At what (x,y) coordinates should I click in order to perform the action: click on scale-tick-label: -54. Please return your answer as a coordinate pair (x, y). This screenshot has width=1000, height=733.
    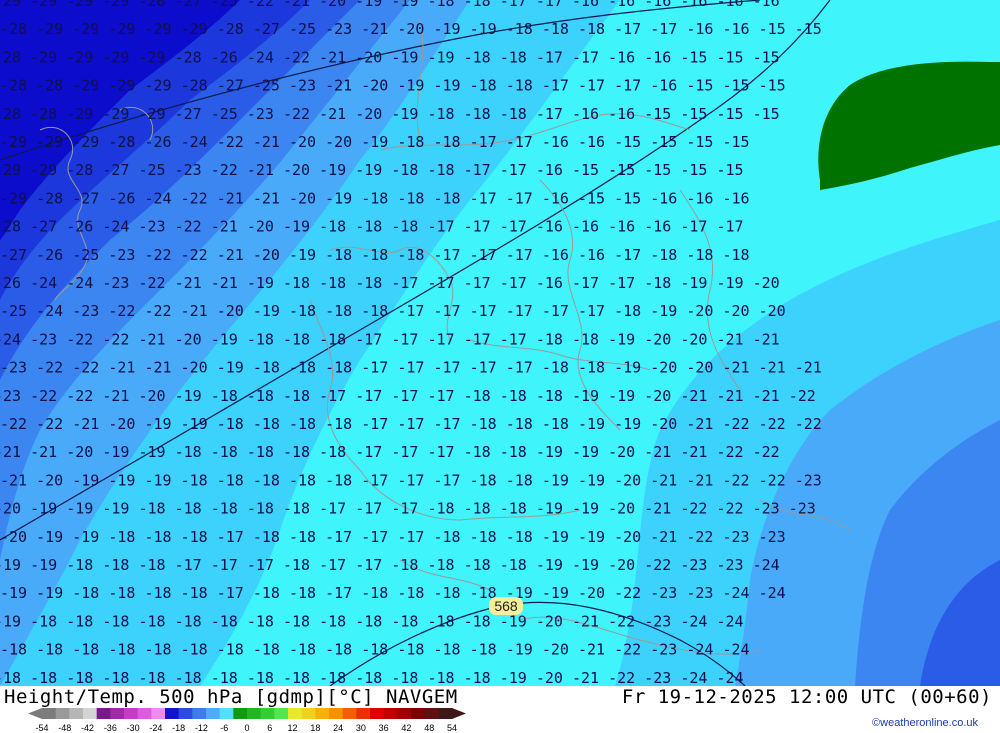
    Looking at the image, I should click on (41, 728).